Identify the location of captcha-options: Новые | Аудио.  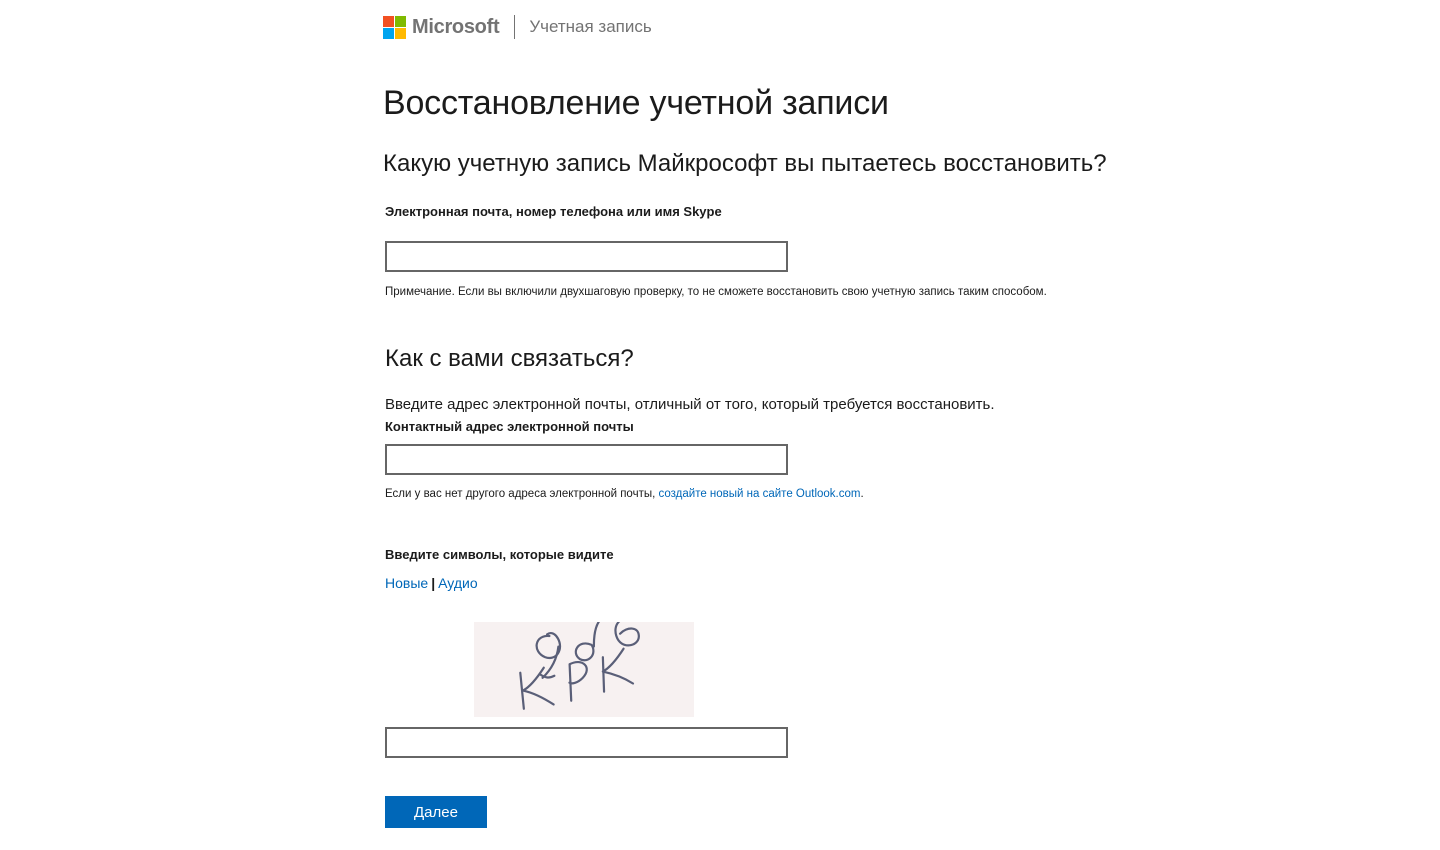
(431, 583).